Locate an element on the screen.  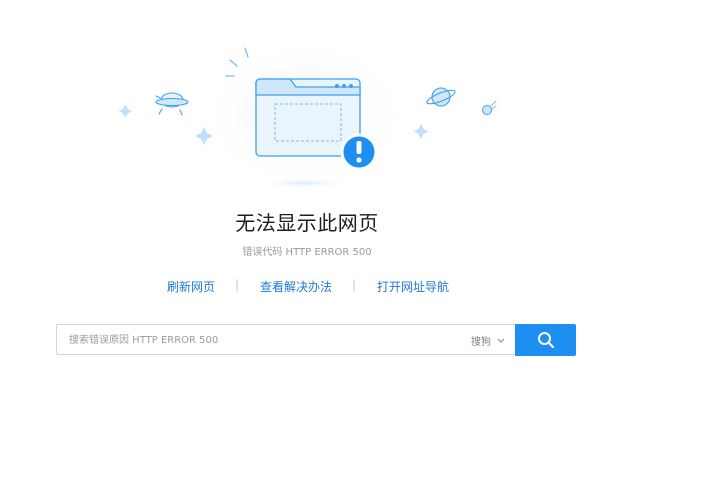
search-button is located at coordinates (545, 340).